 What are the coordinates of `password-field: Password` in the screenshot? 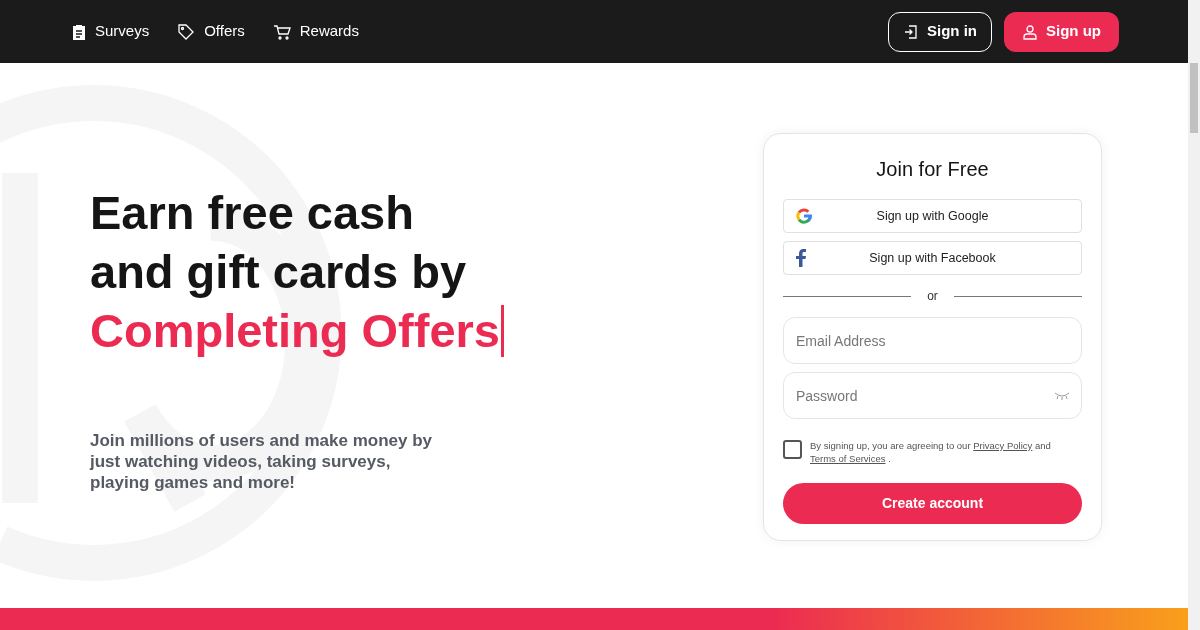 It's located at (932, 395).